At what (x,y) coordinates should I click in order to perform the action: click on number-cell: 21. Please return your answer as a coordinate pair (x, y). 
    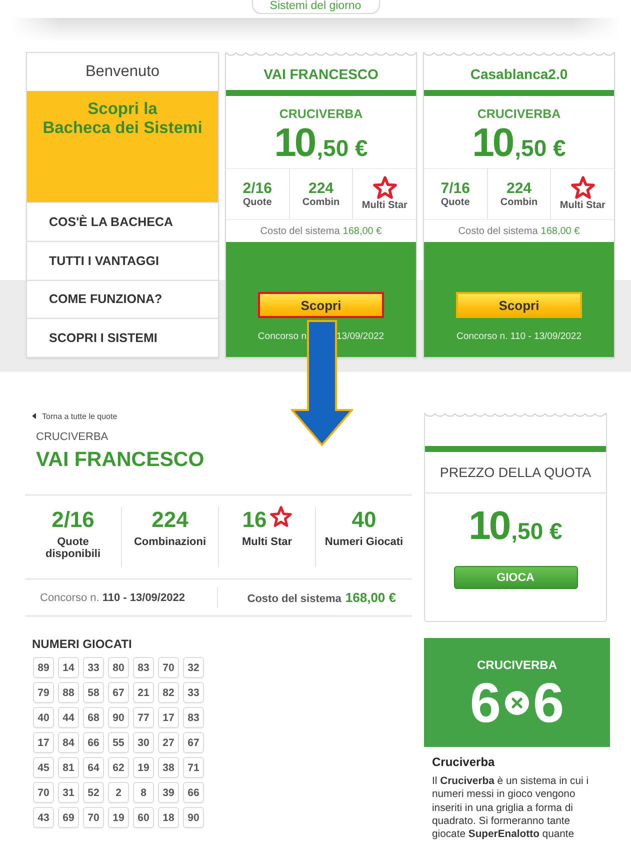
    Looking at the image, I should click on (143, 692).